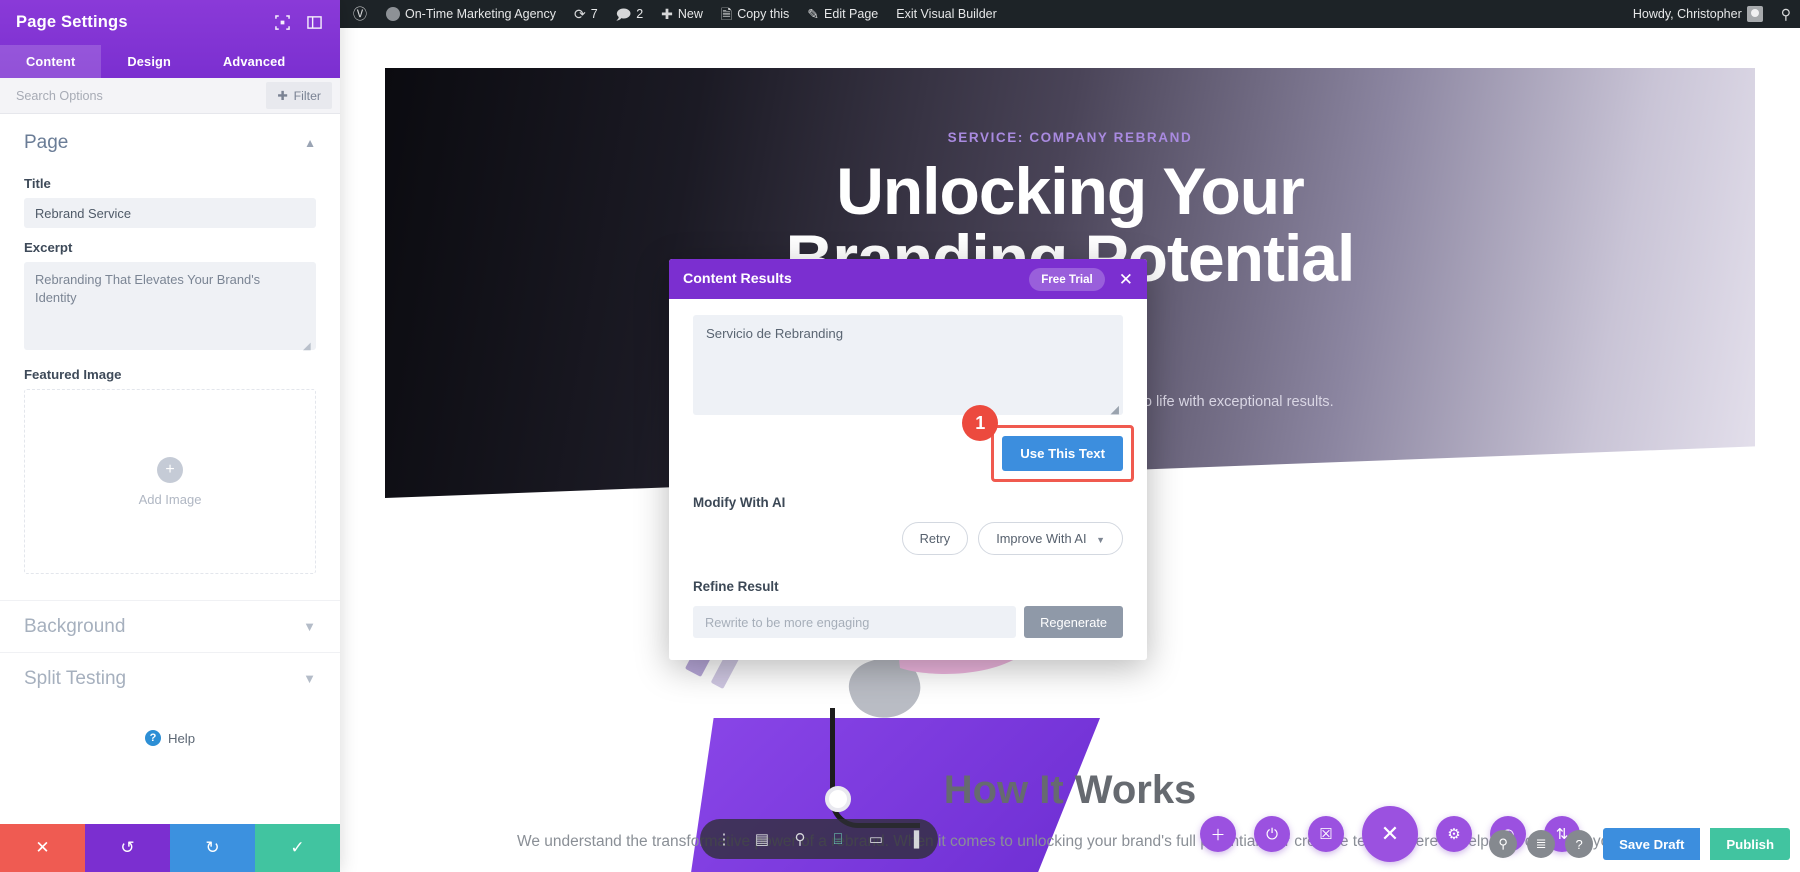 The image size is (1800, 872). I want to click on wordpress-logo-icon: Ⓥ, so click(358, 14).